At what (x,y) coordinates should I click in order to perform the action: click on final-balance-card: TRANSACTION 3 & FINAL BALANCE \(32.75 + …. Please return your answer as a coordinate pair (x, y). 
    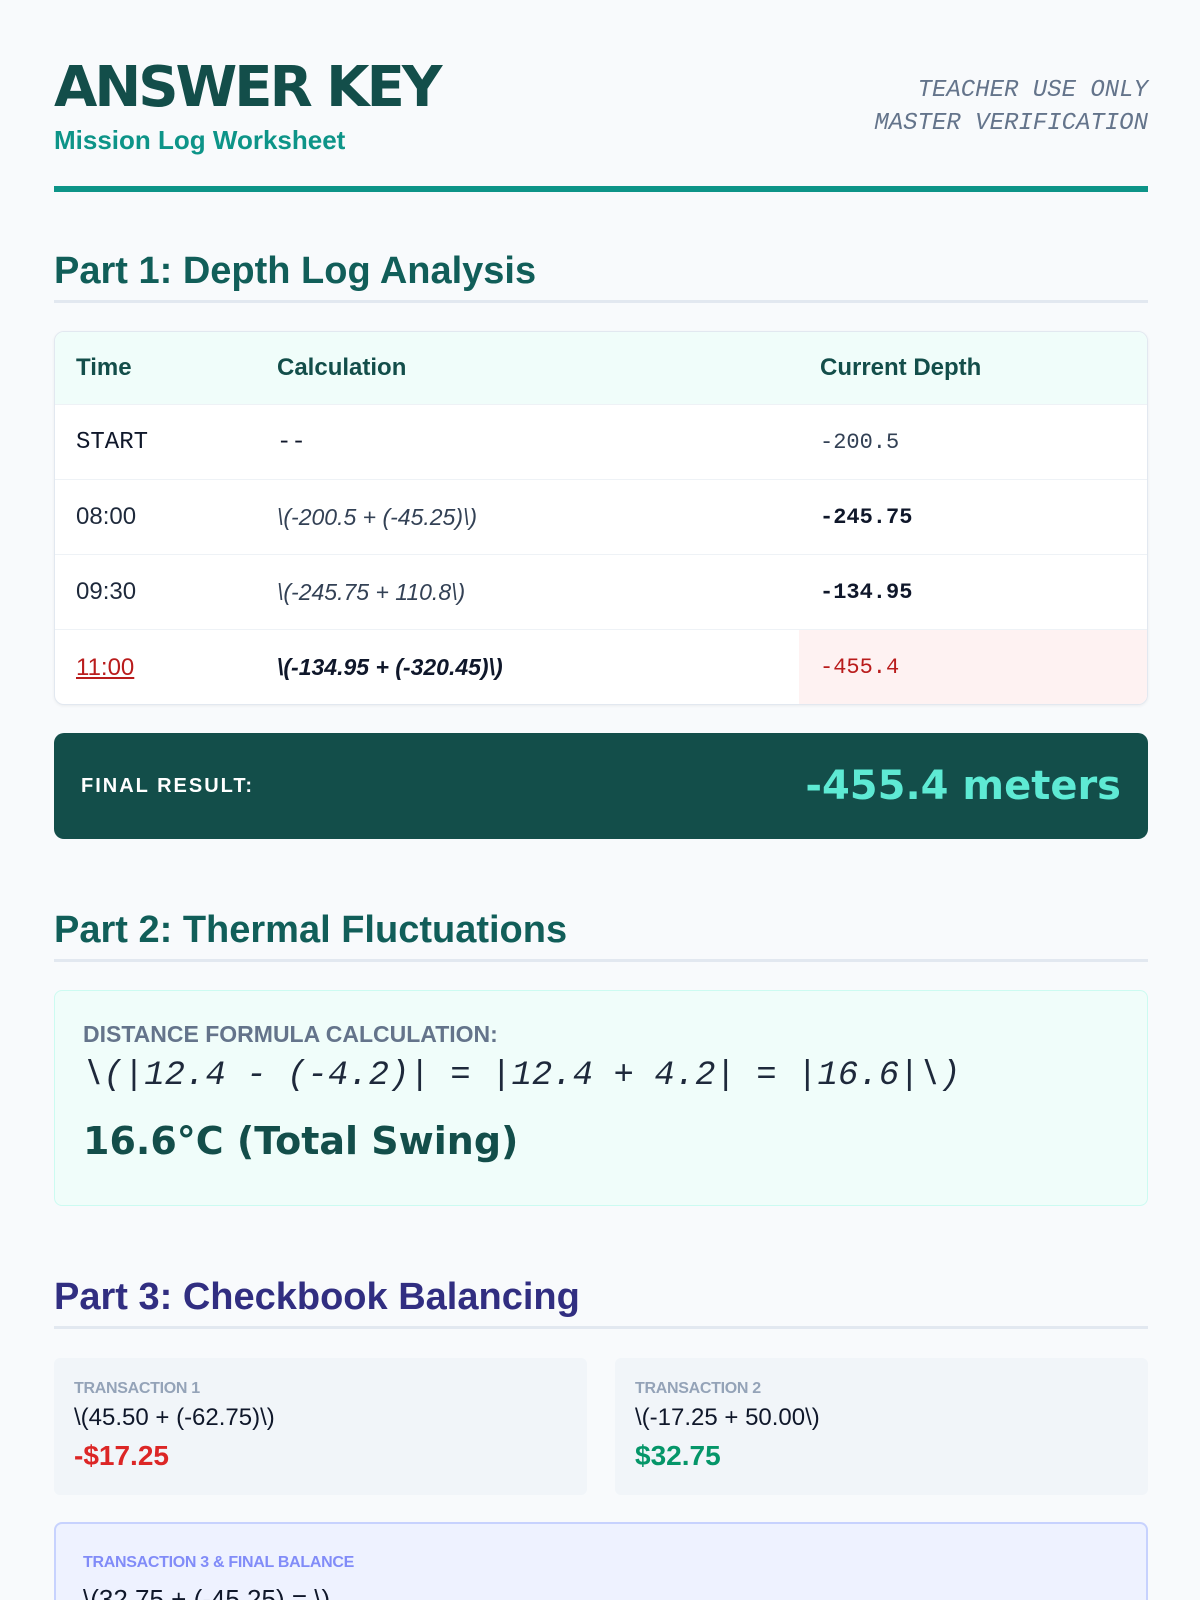
    Looking at the image, I should click on (601, 1561).